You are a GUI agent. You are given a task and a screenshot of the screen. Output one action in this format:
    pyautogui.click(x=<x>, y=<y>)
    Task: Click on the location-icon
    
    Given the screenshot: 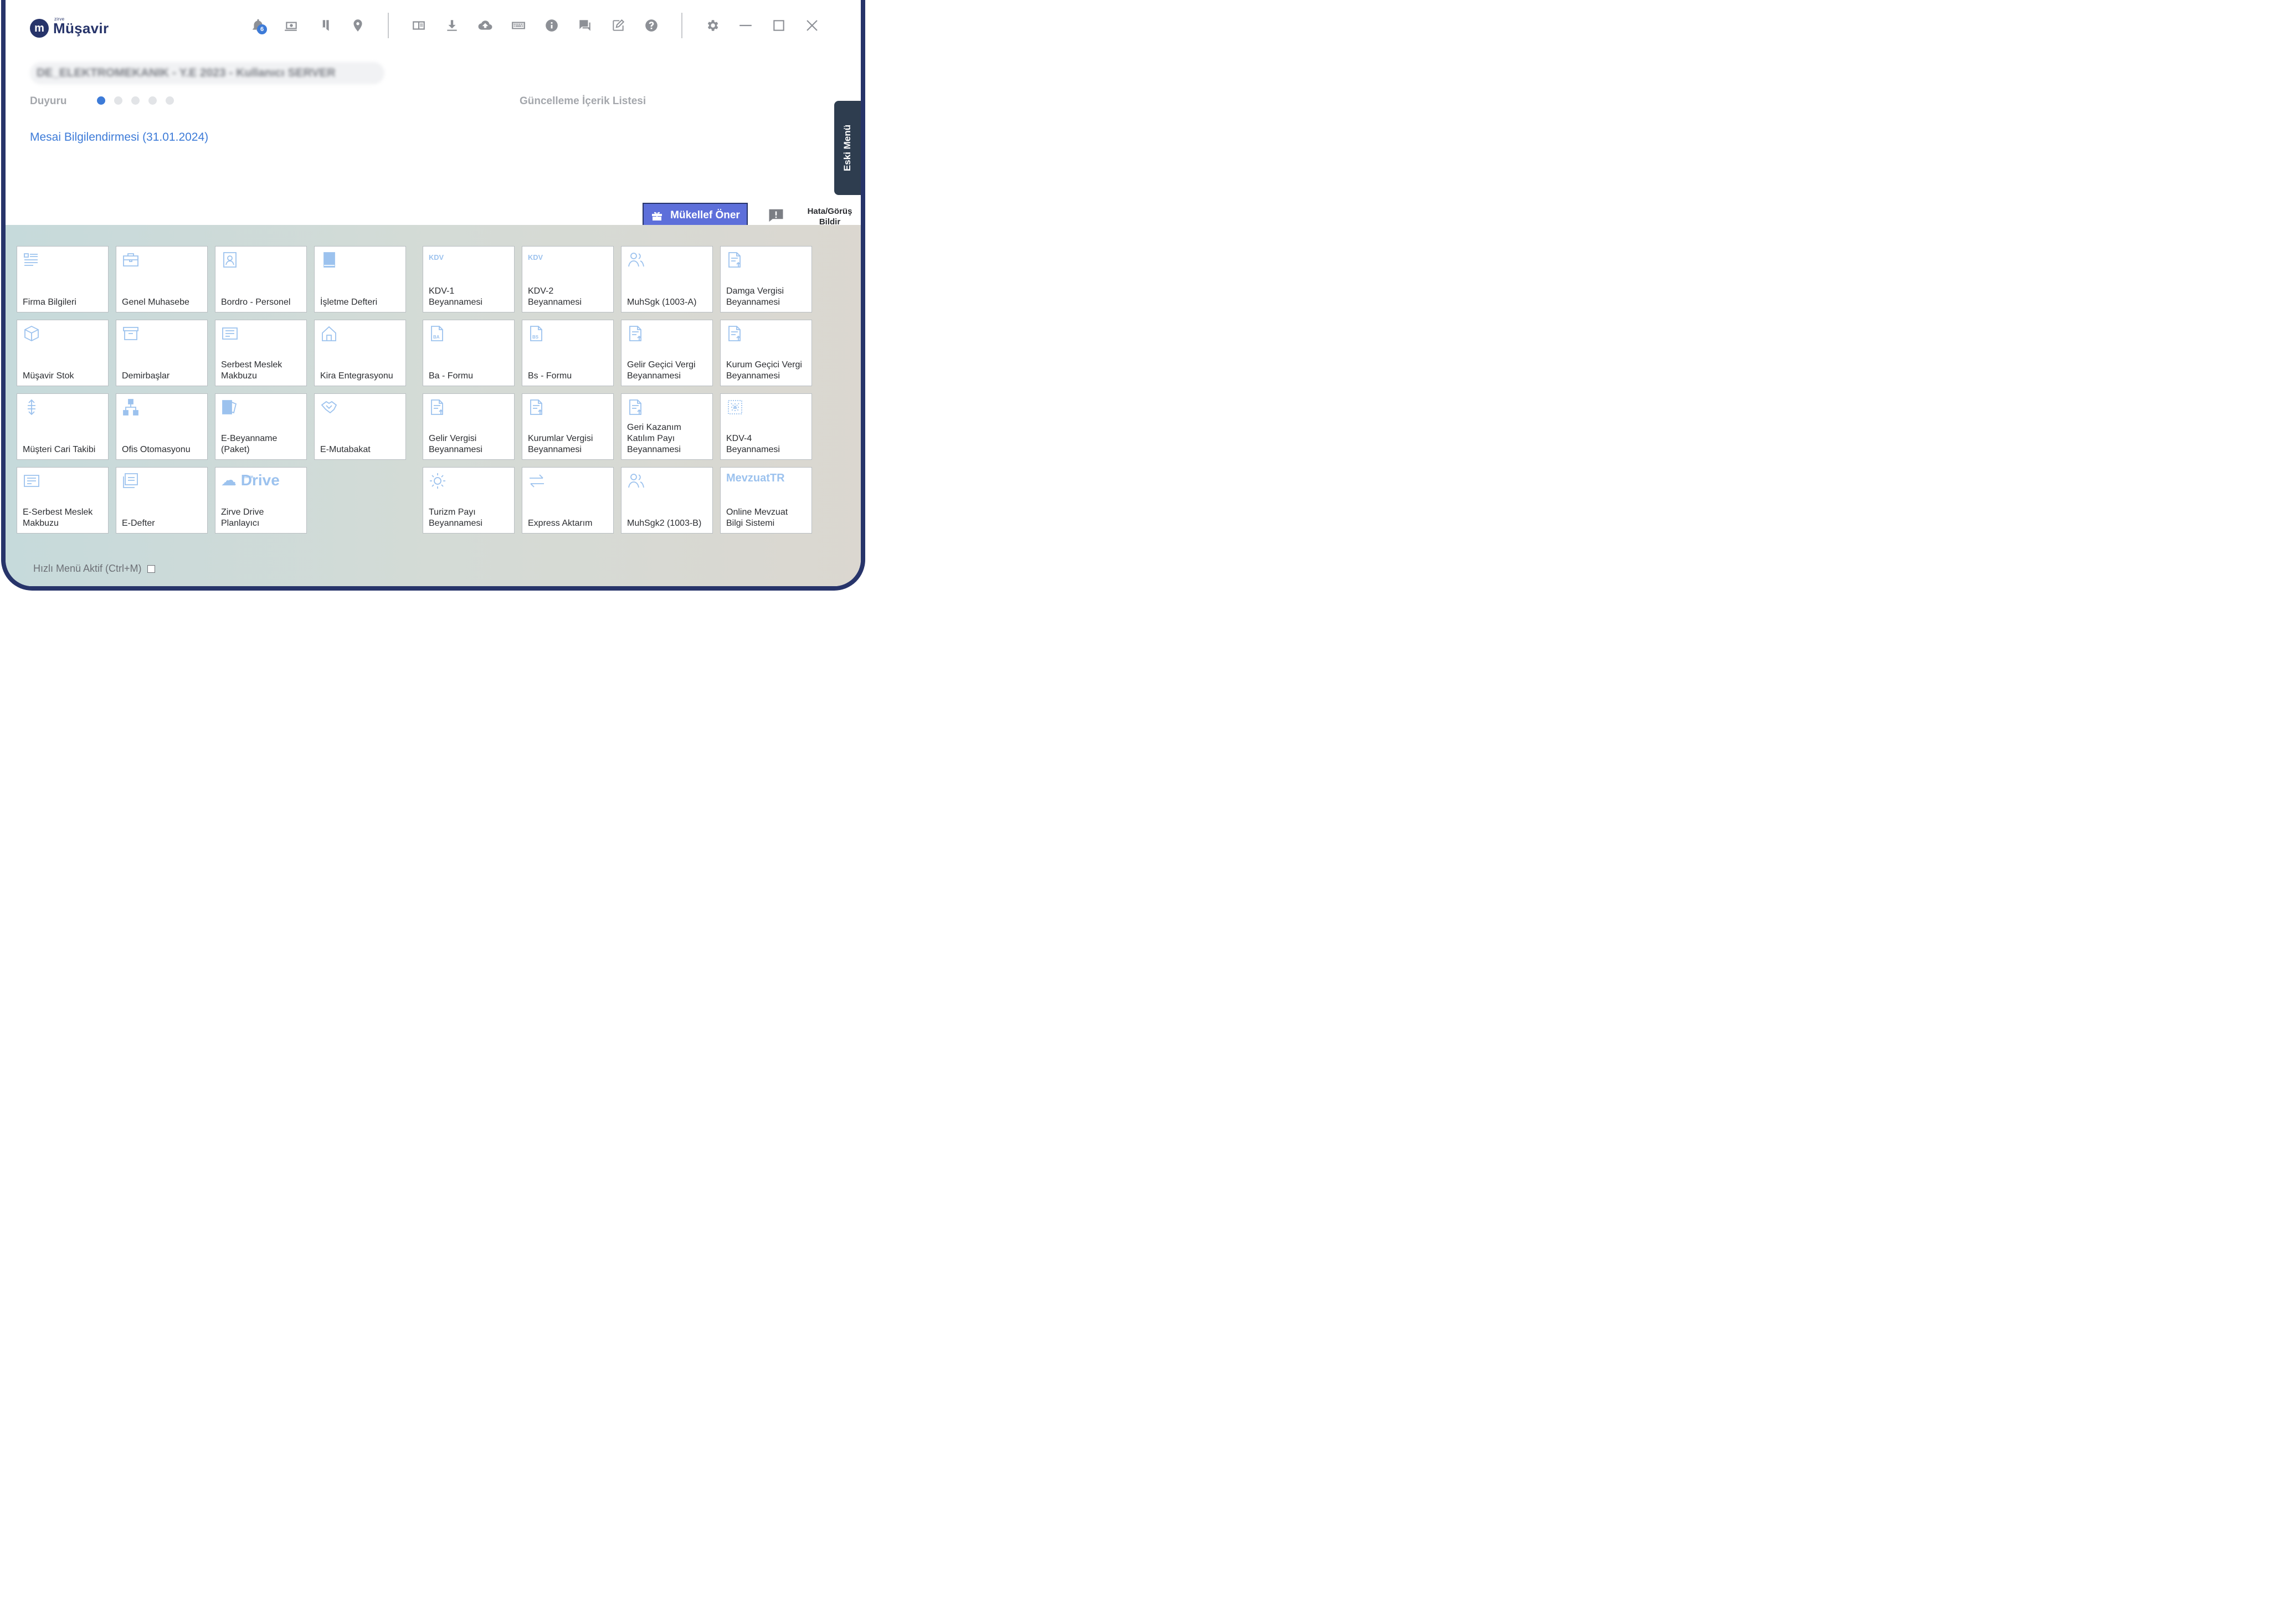 What is the action you would take?
    pyautogui.click(x=357, y=25)
    